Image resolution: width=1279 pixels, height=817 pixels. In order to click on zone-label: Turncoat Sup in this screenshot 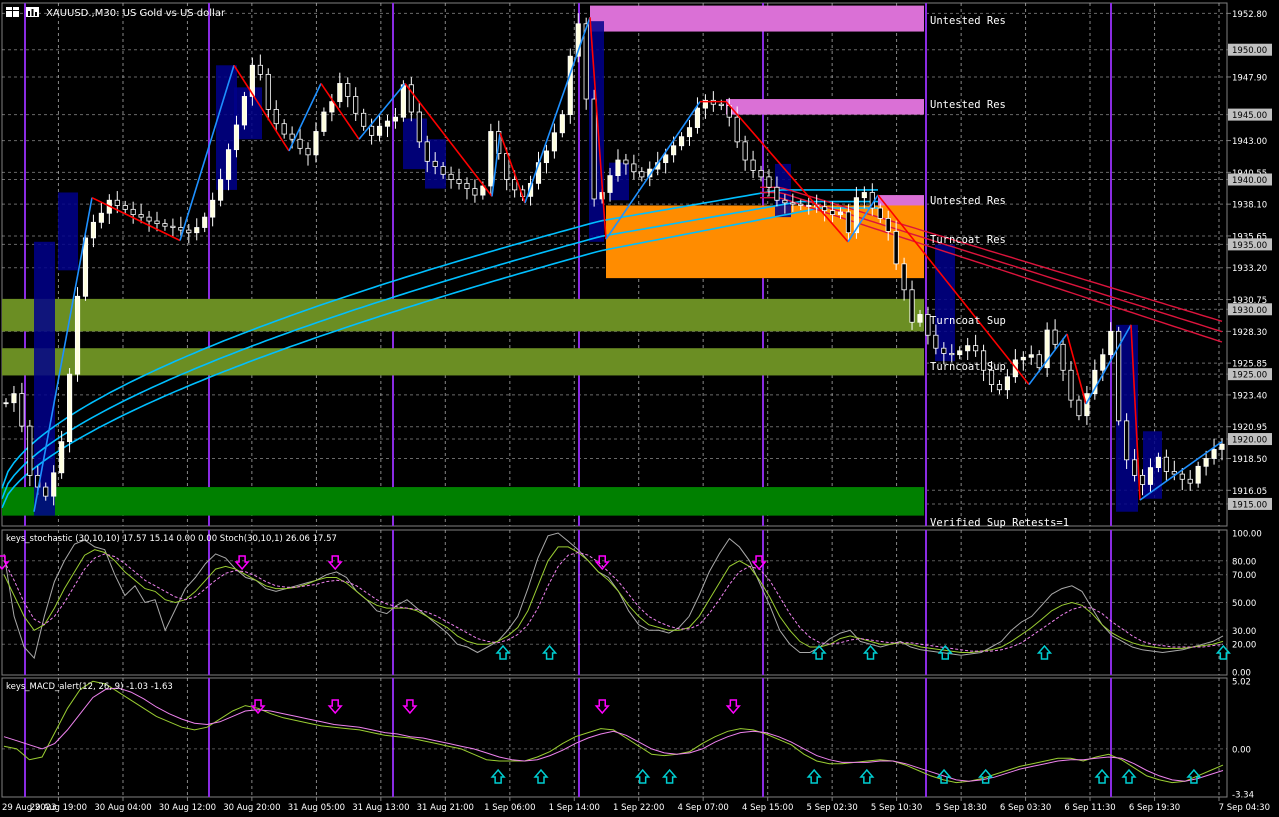, I will do `click(968, 321)`.